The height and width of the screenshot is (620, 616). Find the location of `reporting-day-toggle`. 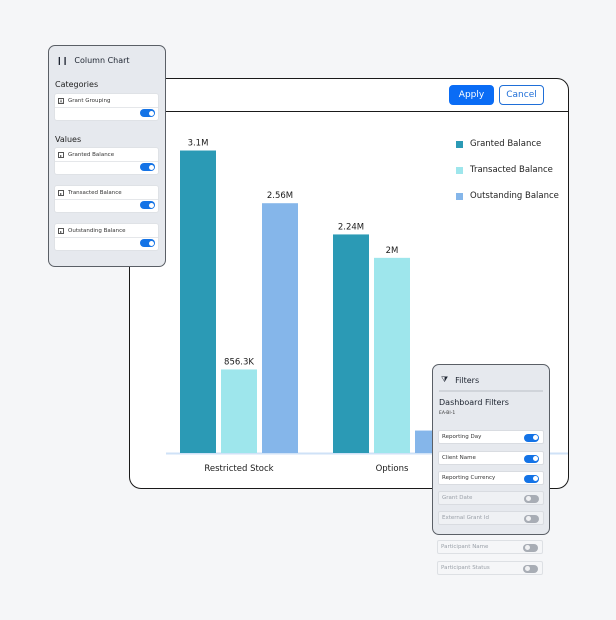

reporting-day-toggle is located at coordinates (531, 437).